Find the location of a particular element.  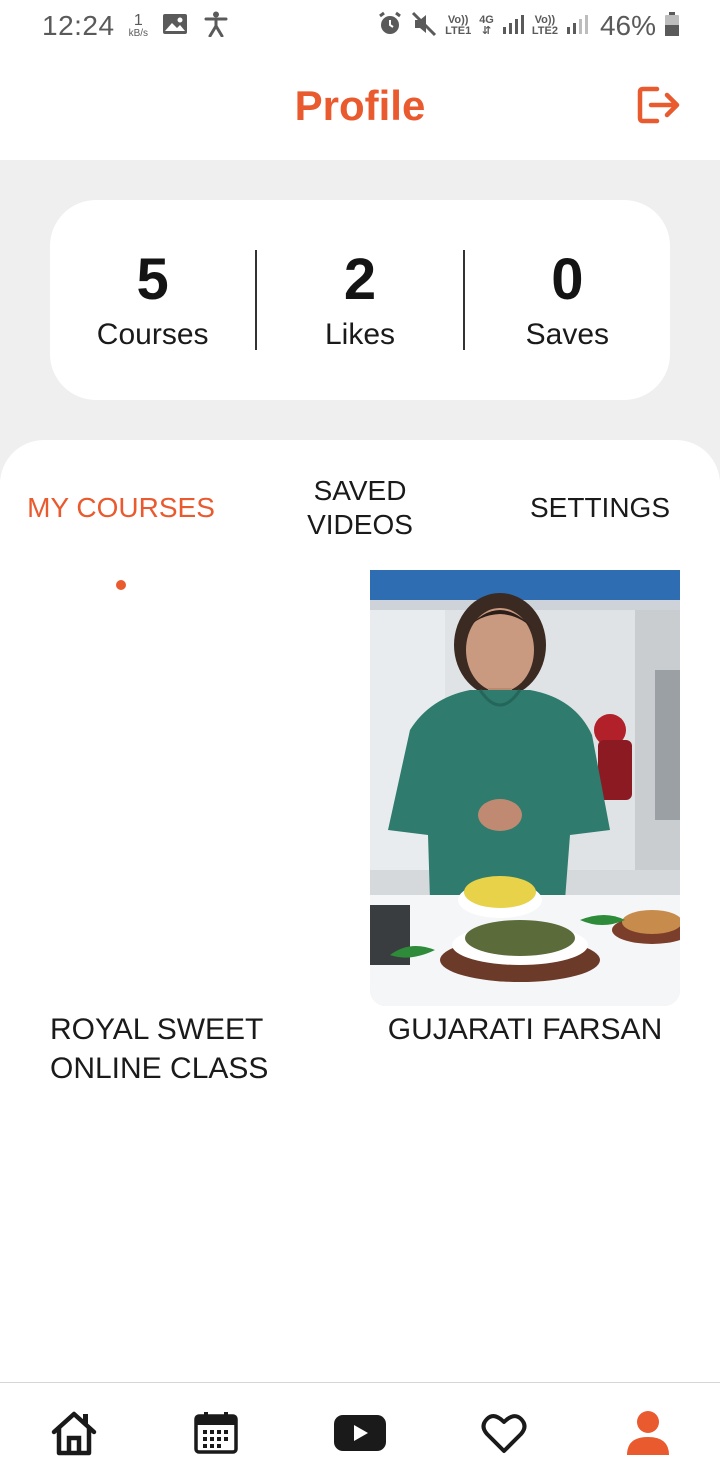

network-speed: 1 kB/s is located at coordinates (138, 26).